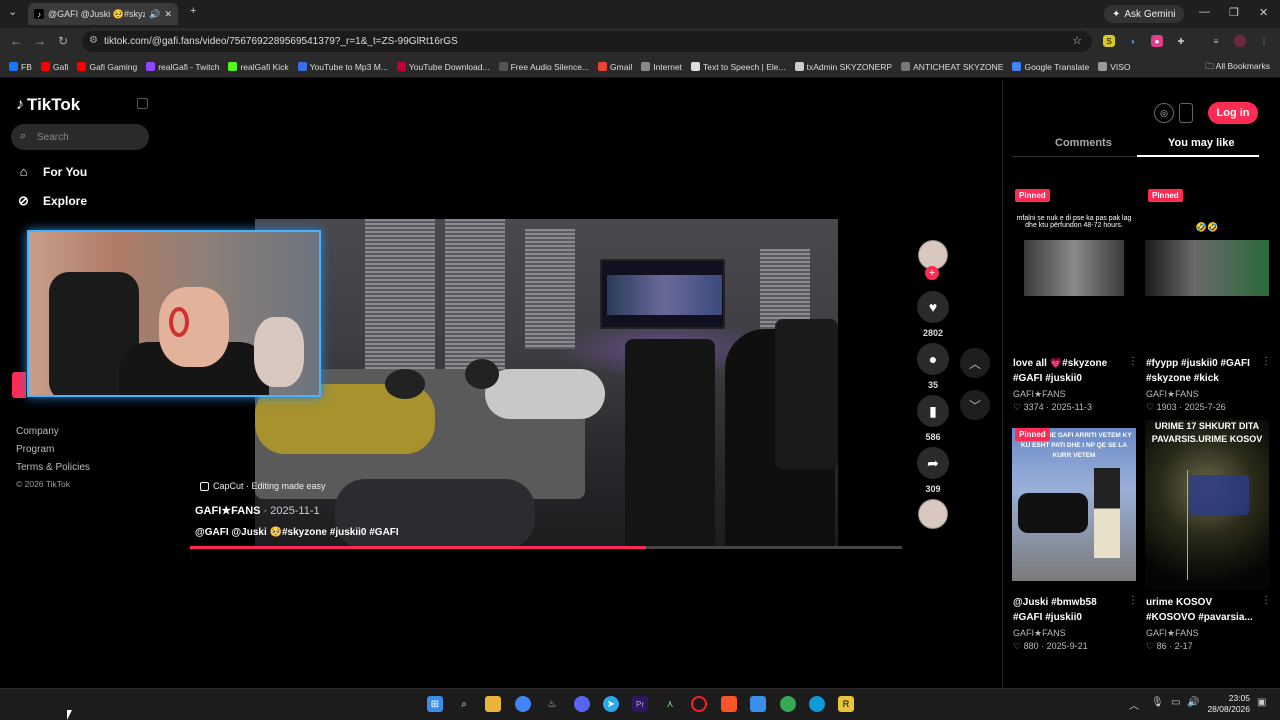 Image resolution: width=1280 pixels, height=720 pixels. Describe the element at coordinates (843, 67) in the screenshot. I see `bookmark-item: txAdmin SKYZONERP` at that location.